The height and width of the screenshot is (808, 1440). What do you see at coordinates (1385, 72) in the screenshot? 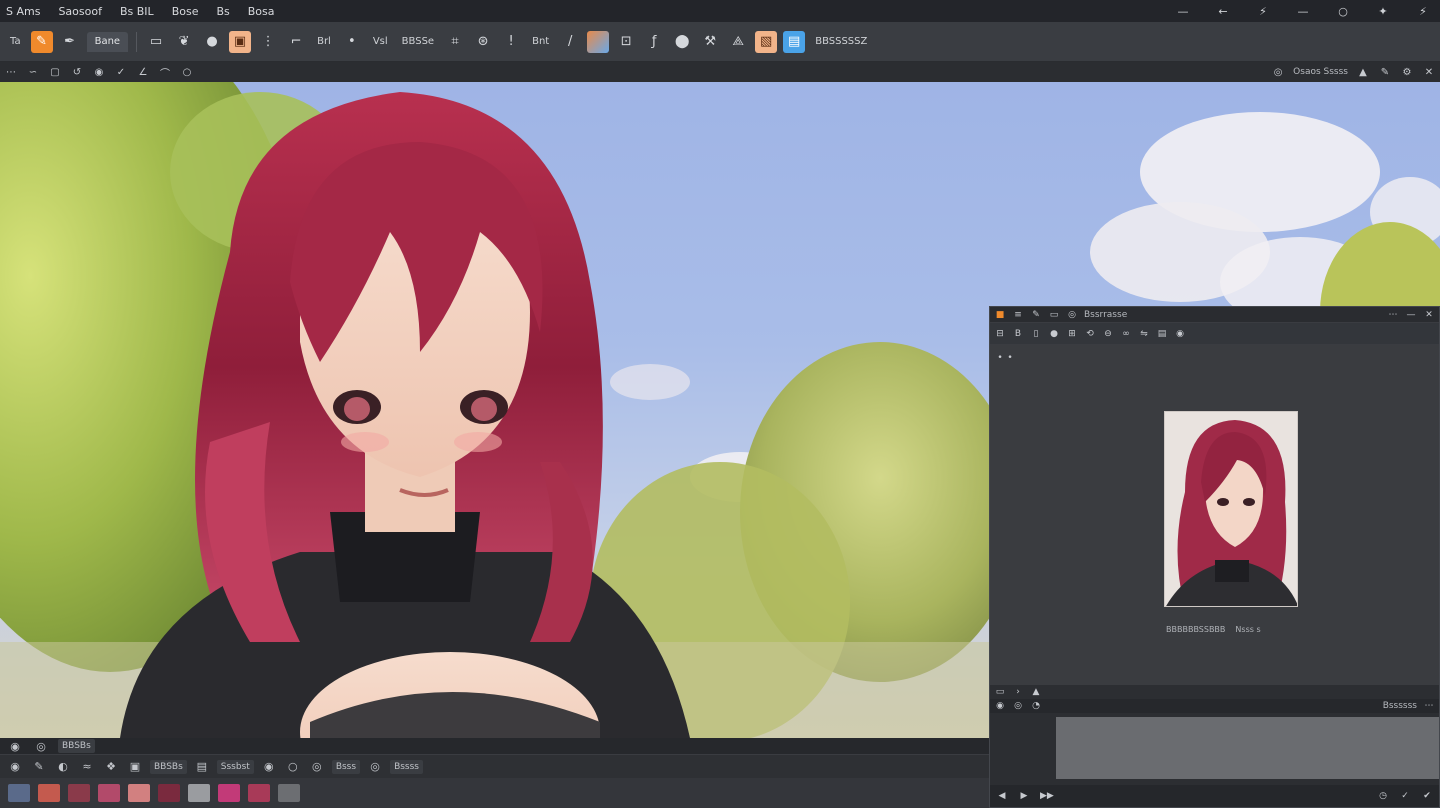
I see `options-brush-icon: ✎` at bounding box center [1385, 72].